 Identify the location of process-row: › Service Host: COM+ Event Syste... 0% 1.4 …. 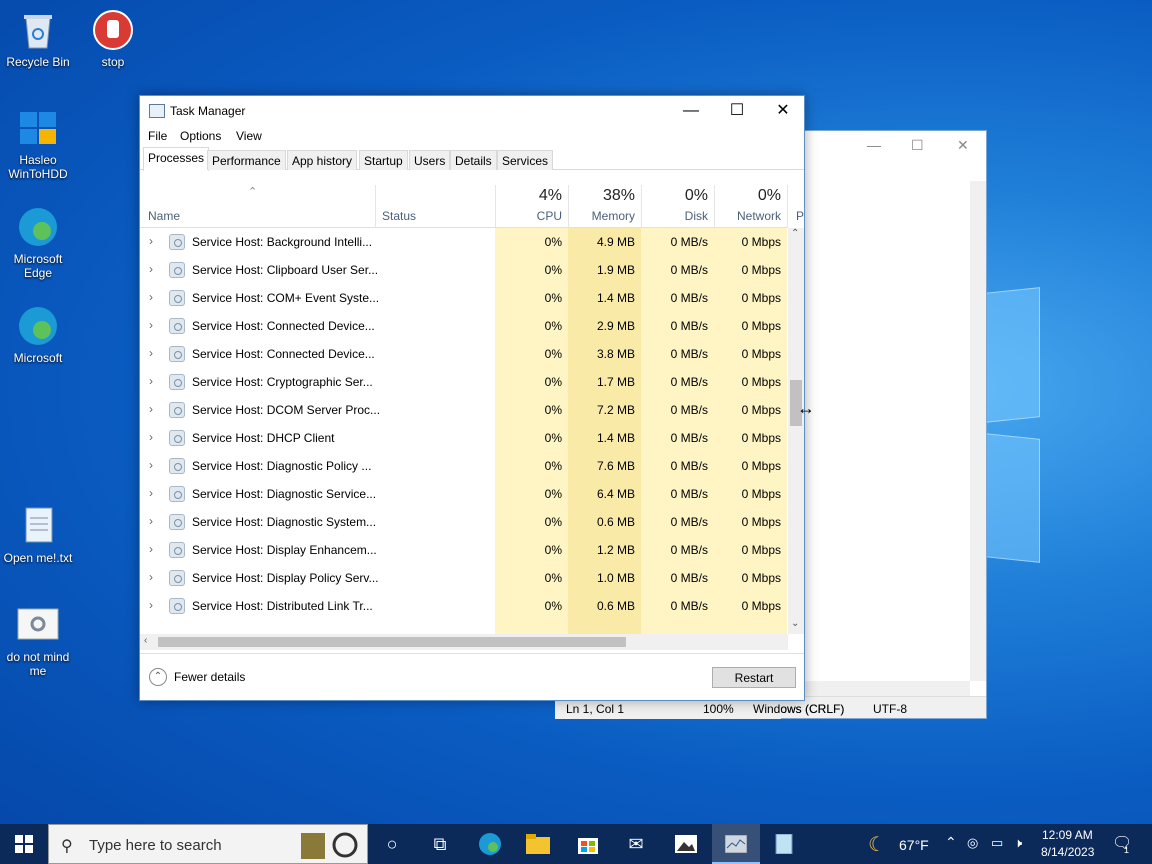
(464, 298).